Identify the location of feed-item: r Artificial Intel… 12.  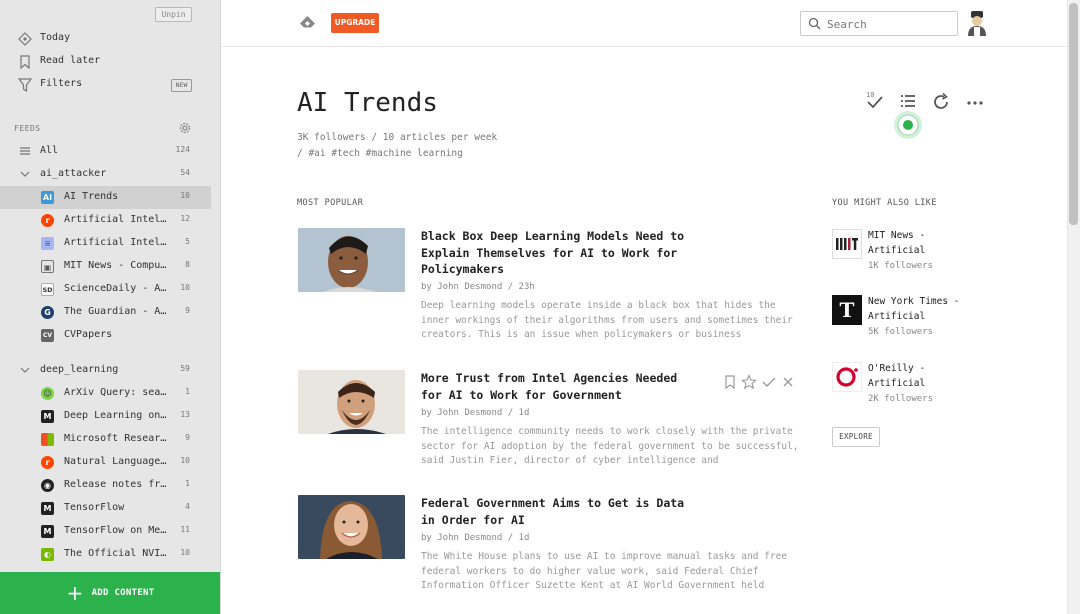
(105, 220).